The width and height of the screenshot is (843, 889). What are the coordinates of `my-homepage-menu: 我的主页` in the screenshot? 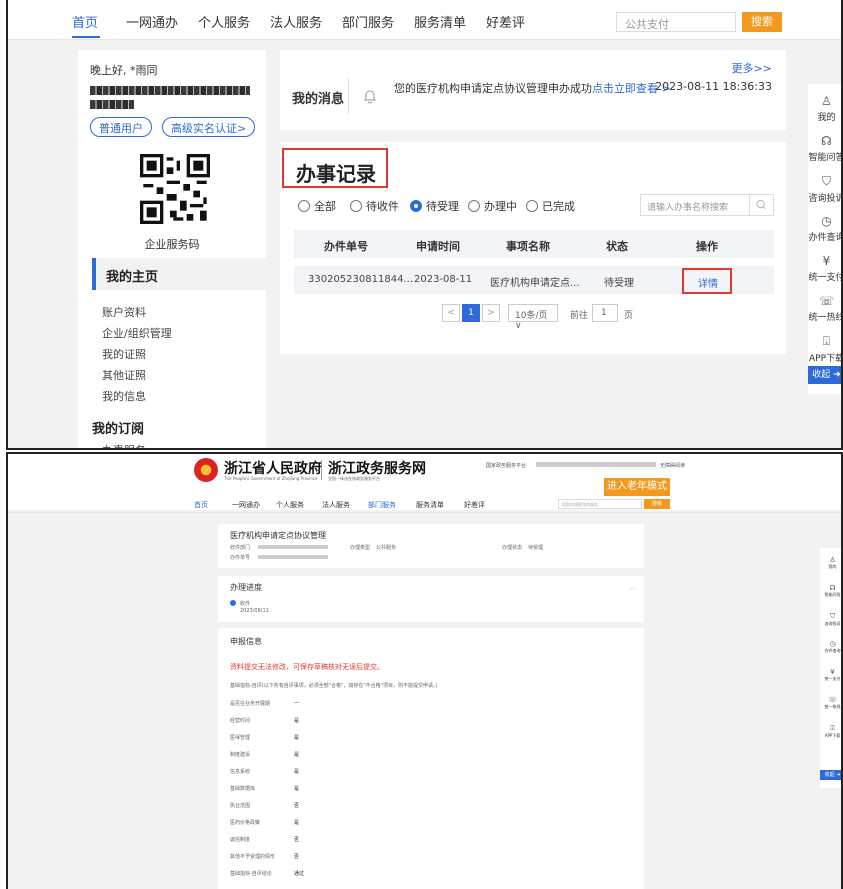 It's located at (179, 274).